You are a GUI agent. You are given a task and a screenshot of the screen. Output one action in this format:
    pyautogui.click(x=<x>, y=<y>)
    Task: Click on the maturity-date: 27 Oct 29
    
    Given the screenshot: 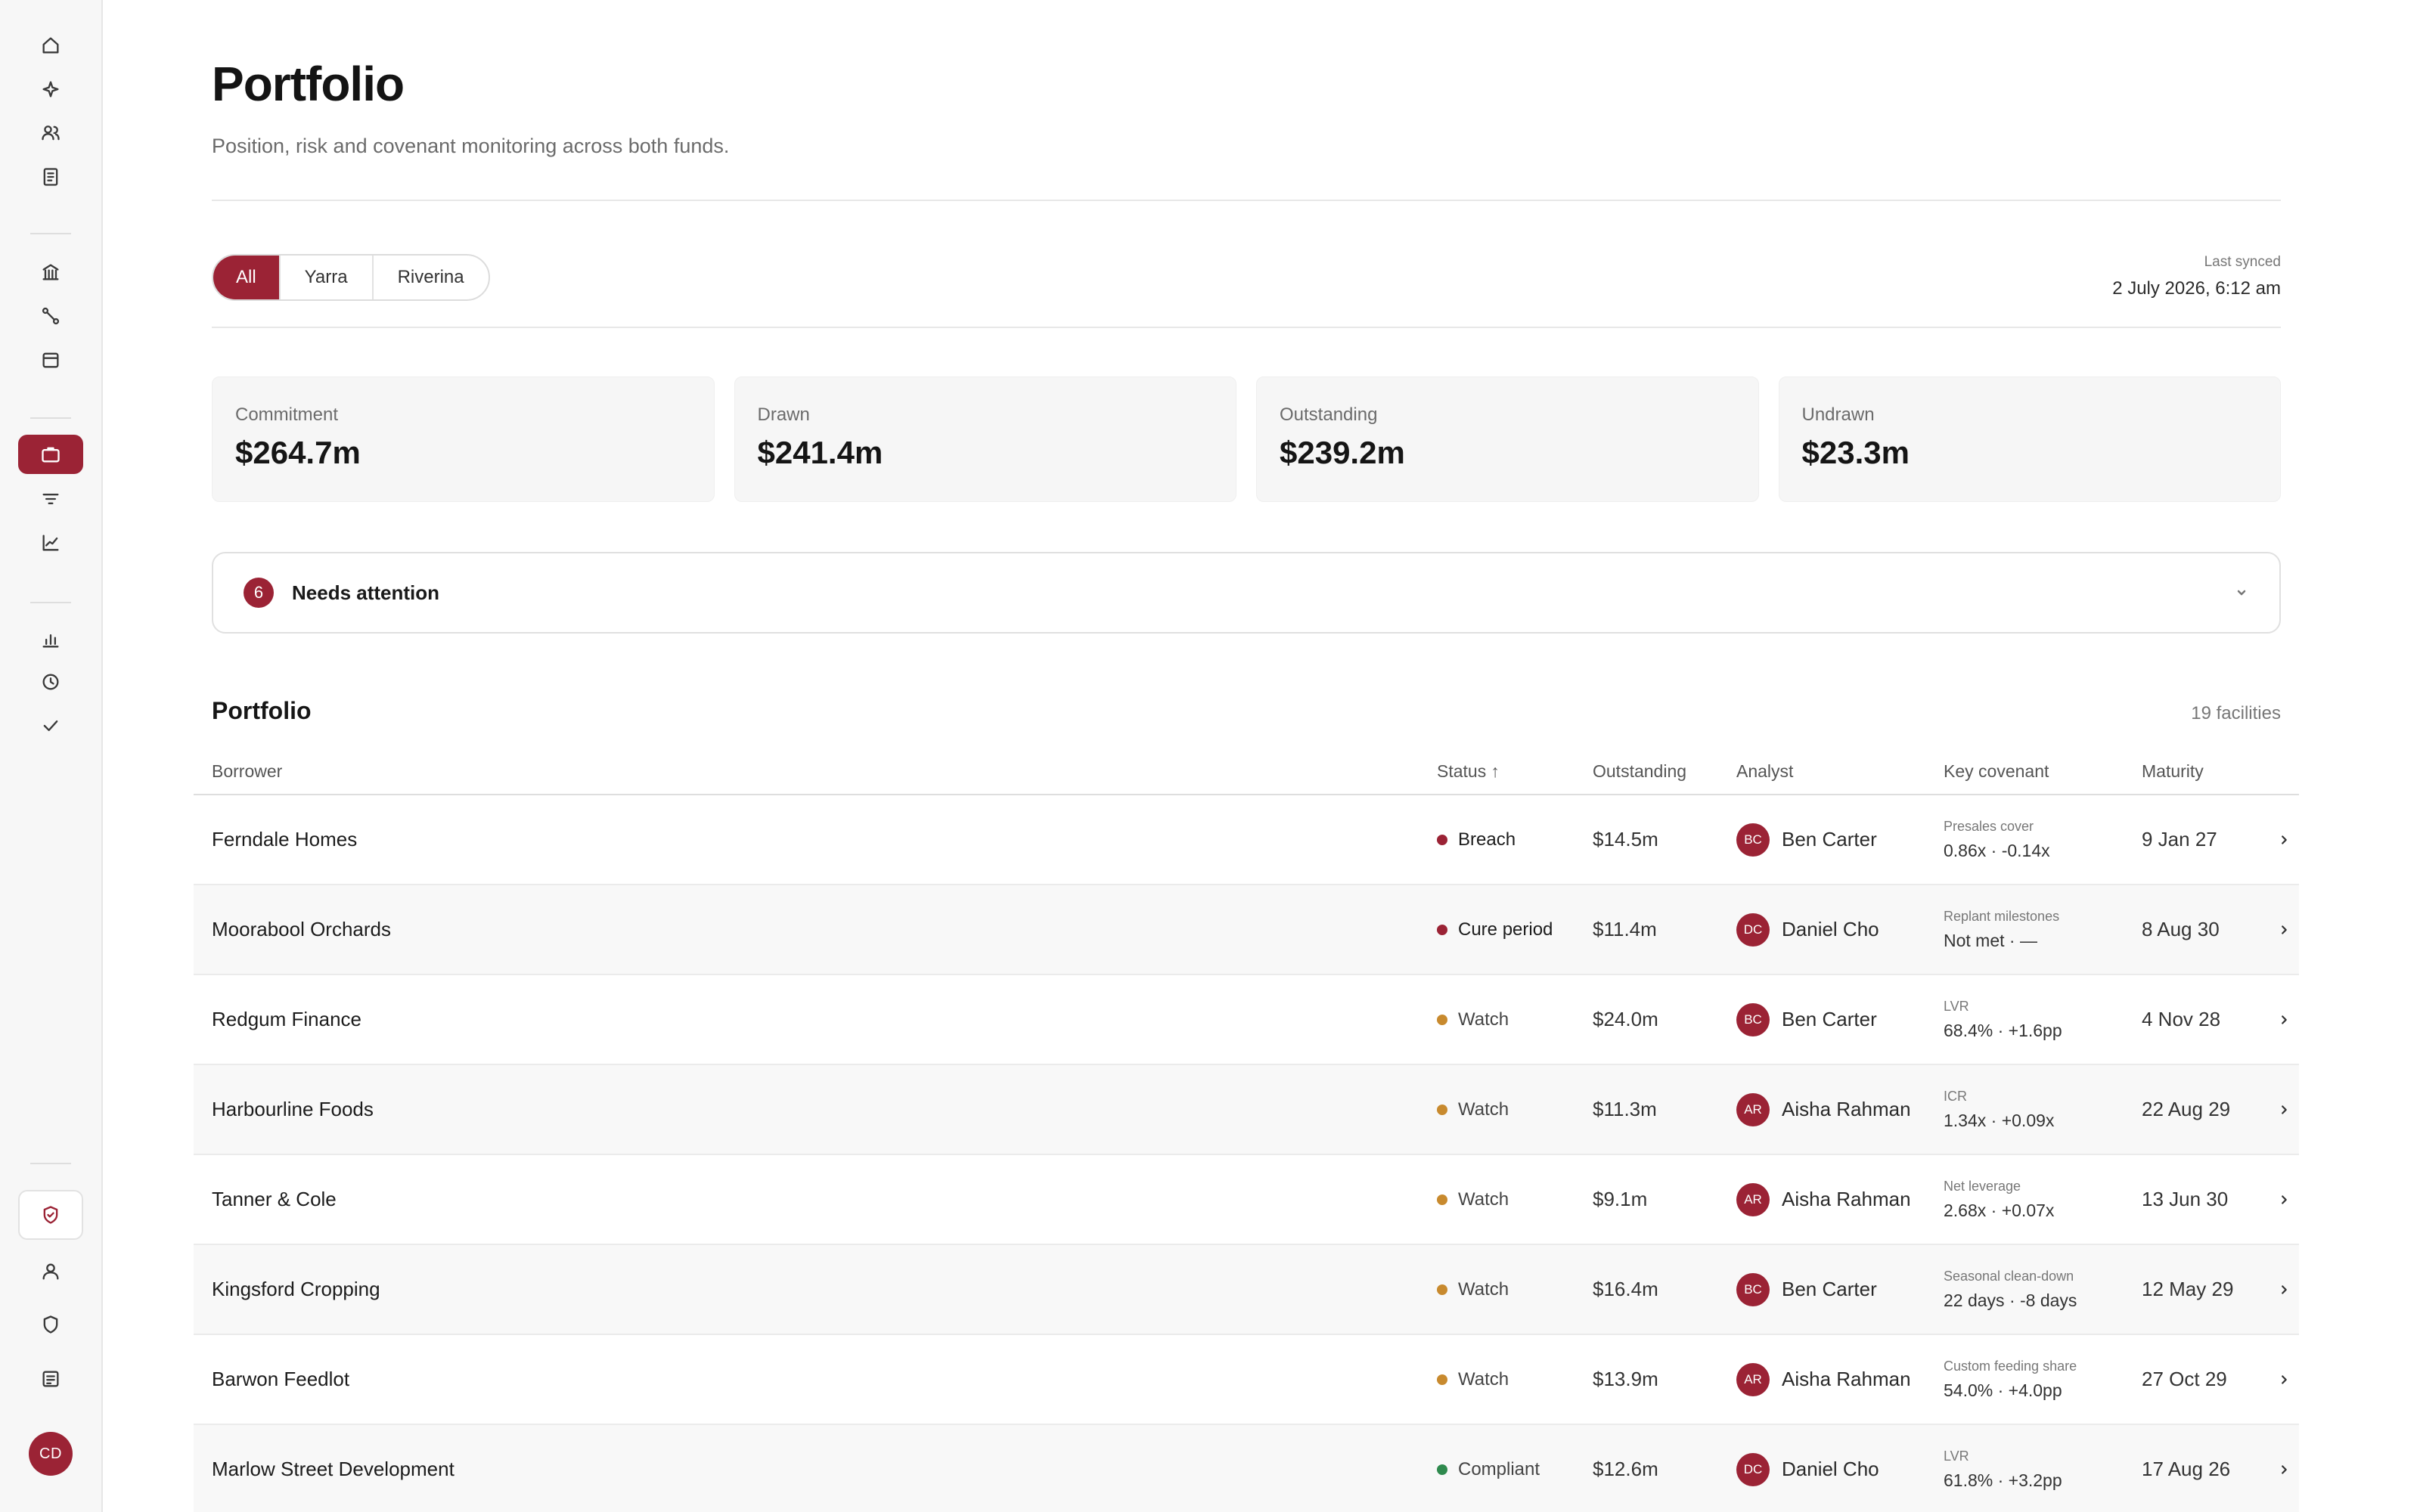 What is the action you would take?
    pyautogui.click(x=2184, y=1379)
    